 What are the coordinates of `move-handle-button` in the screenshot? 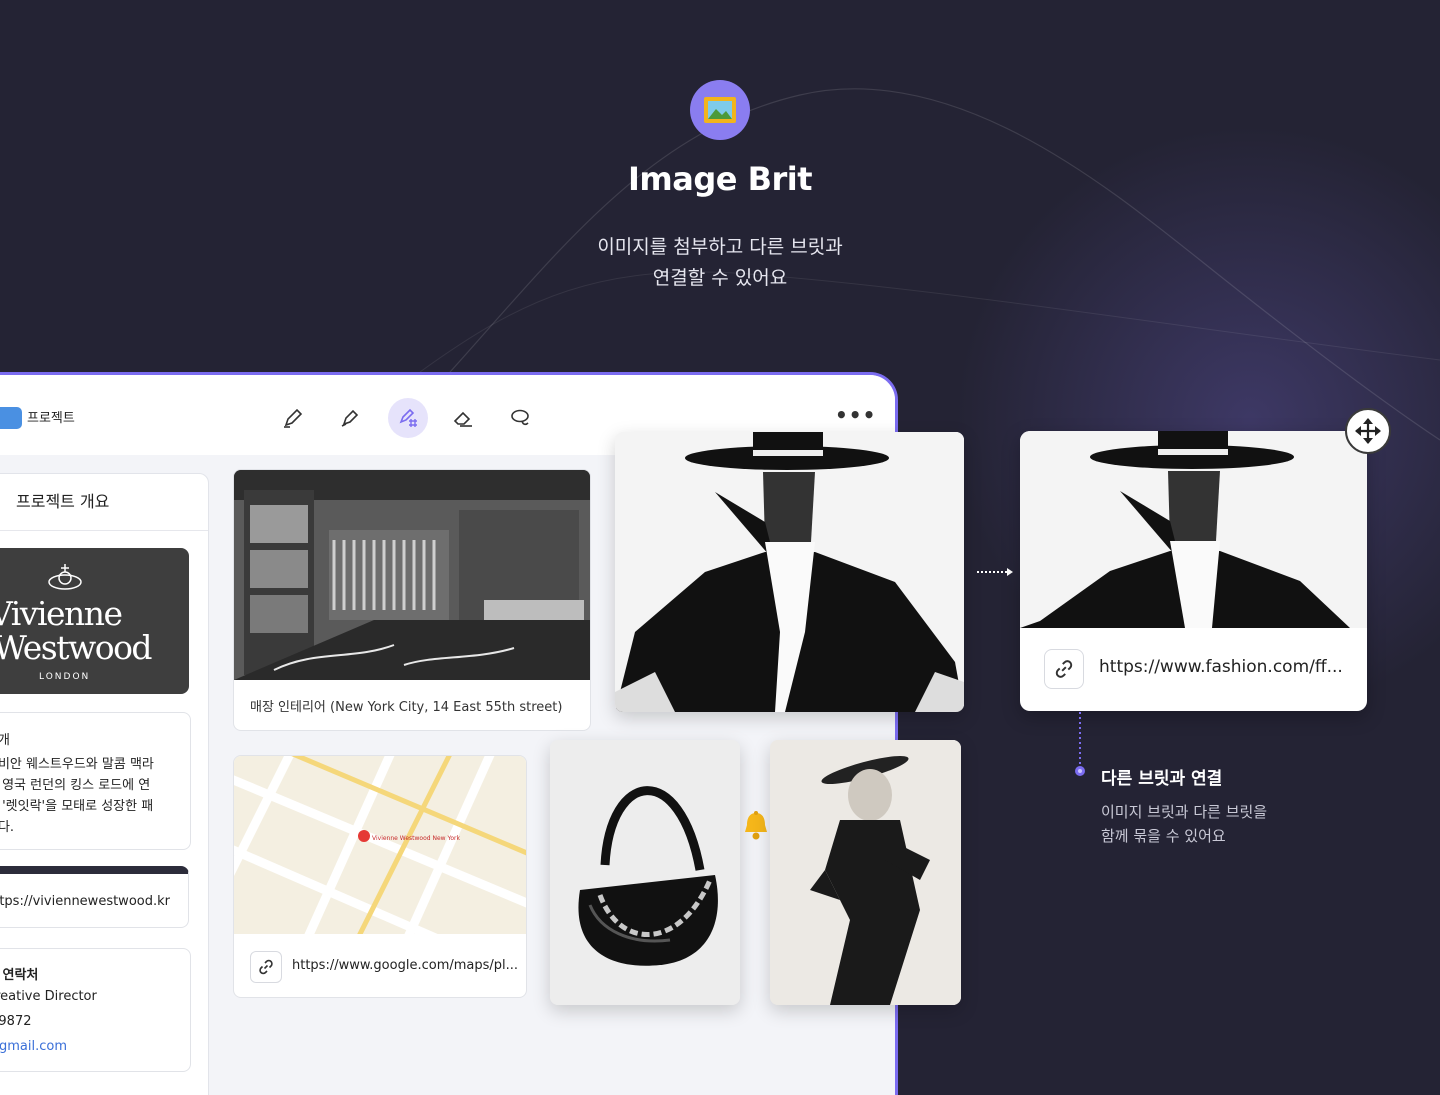 It's located at (1368, 431).